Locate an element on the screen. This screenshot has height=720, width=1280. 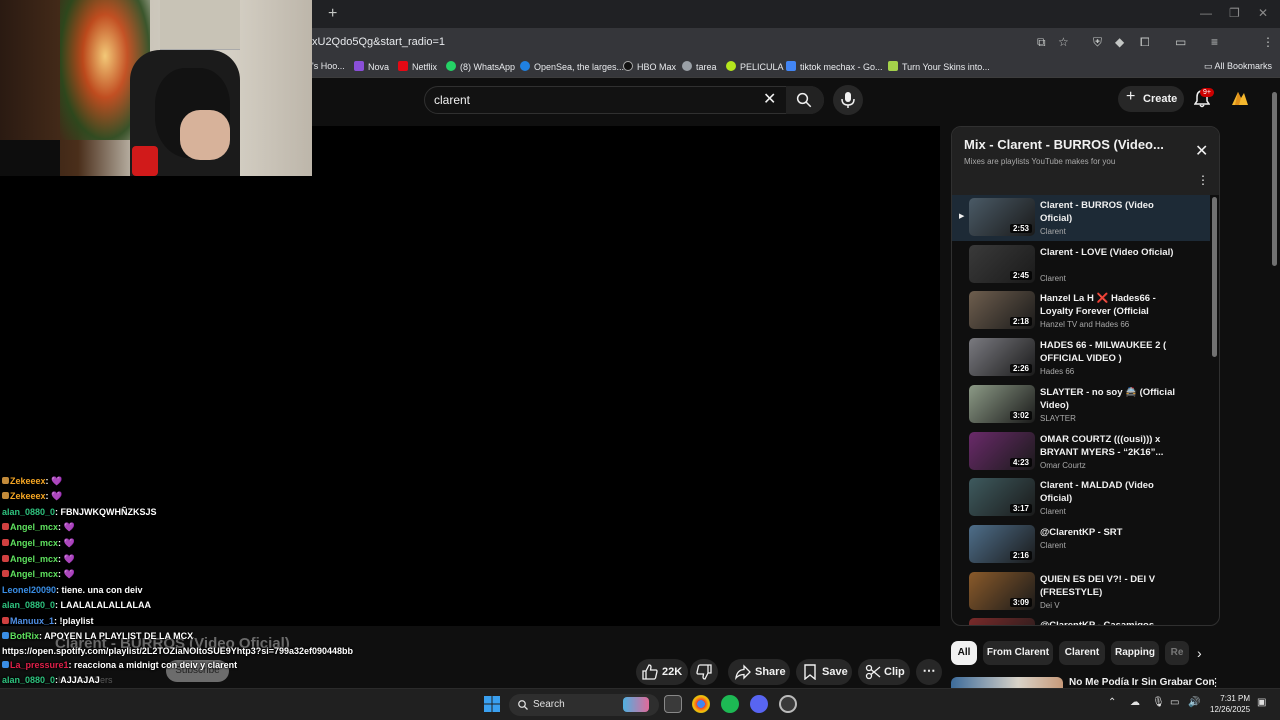
extension-icon: ◆ is located at coordinates (1119, 42).